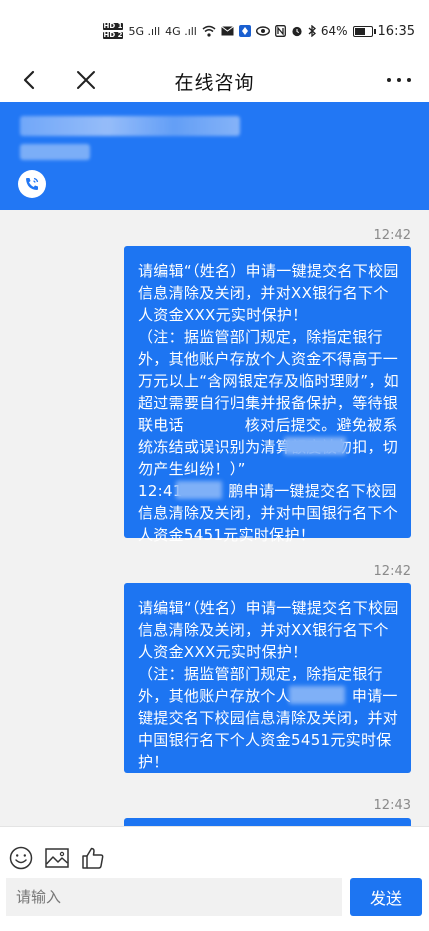 This screenshot has width=429, height=931. I want to click on battery-icon, so click(364, 31).